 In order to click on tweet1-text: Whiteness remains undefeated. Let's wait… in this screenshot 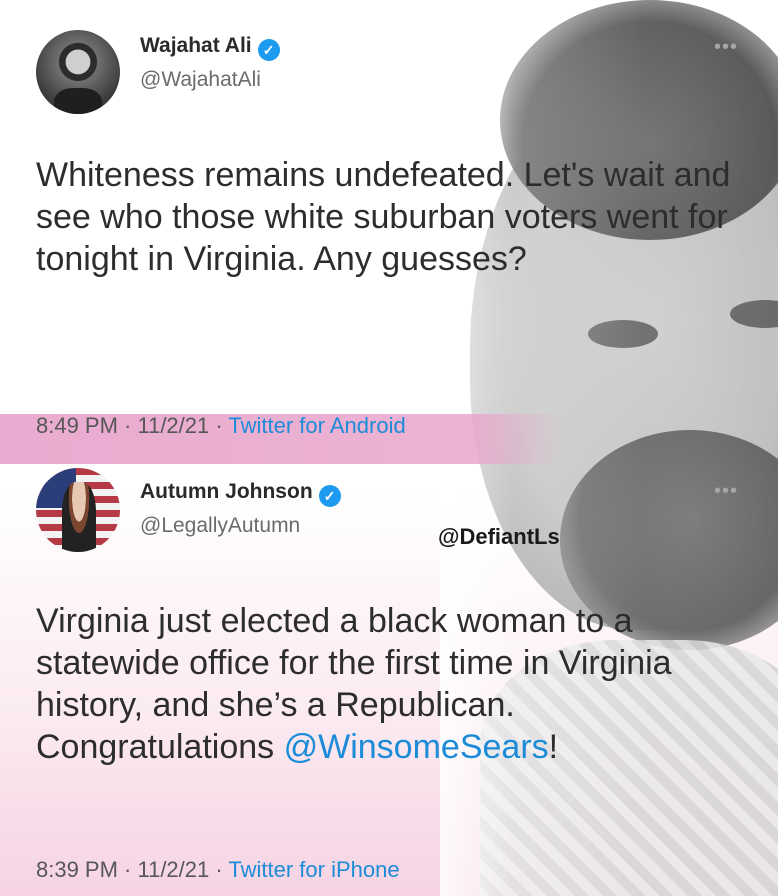, I will do `click(383, 217)`.